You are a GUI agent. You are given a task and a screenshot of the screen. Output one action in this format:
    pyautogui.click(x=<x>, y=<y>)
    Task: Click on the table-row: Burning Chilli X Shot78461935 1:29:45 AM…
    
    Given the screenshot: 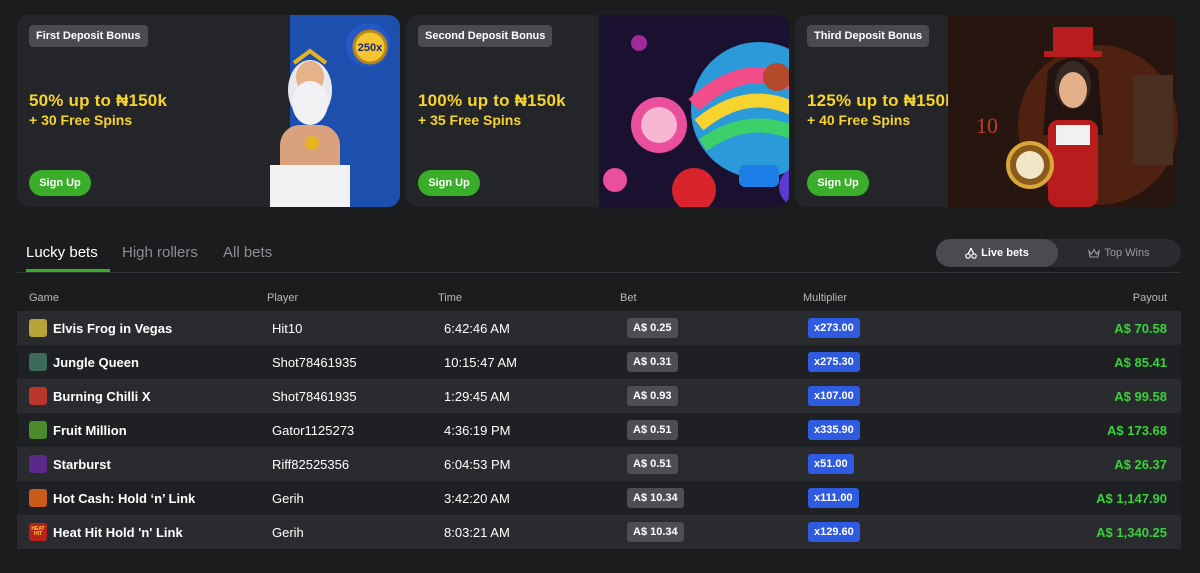 What is the action you would take?
    pyautogui.click(x=599, y=396)
    